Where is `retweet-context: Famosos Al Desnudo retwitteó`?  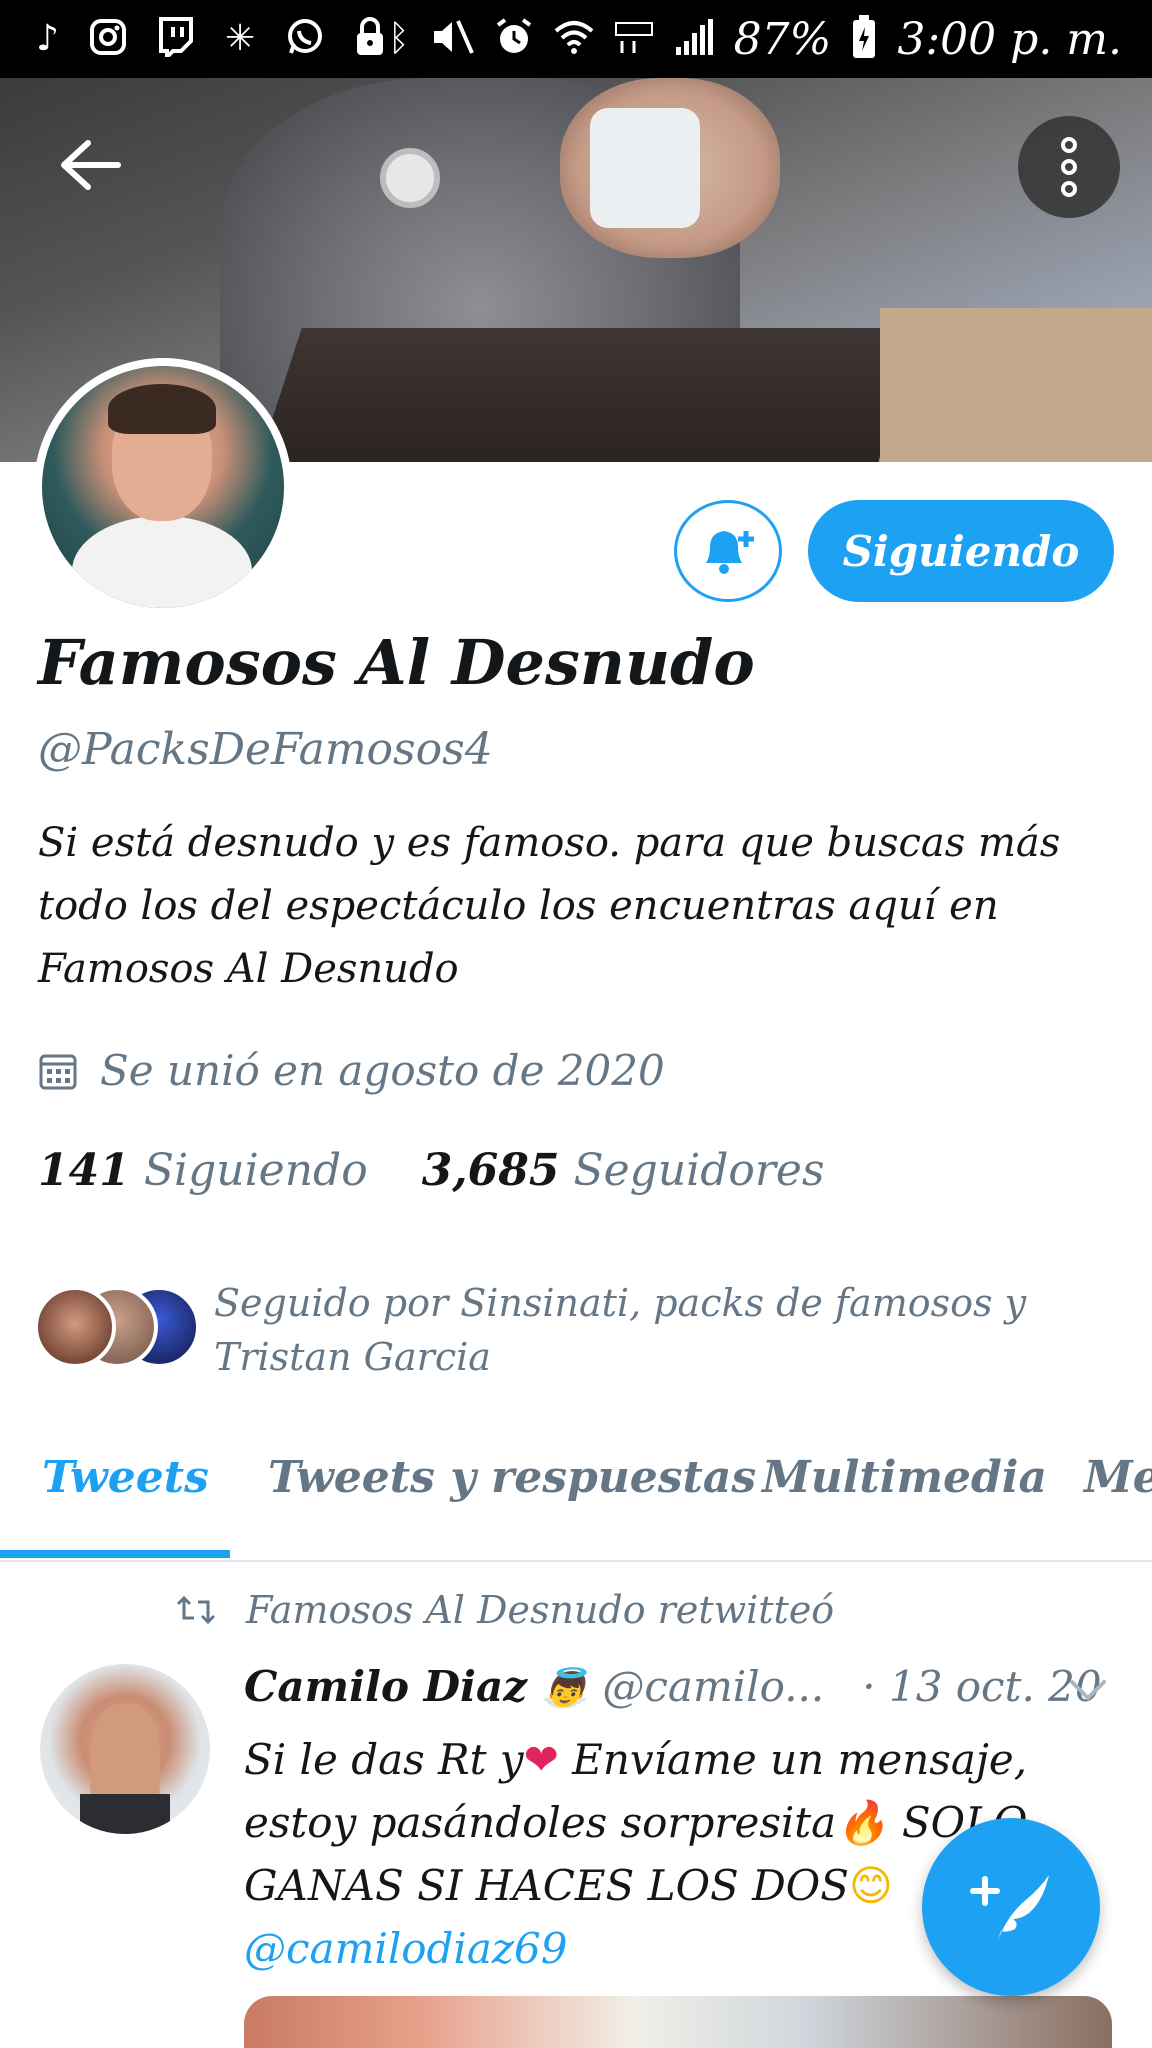
retweet-context: Famosos Al Desnudo retwitteó is located at coordinates (505, 1610).